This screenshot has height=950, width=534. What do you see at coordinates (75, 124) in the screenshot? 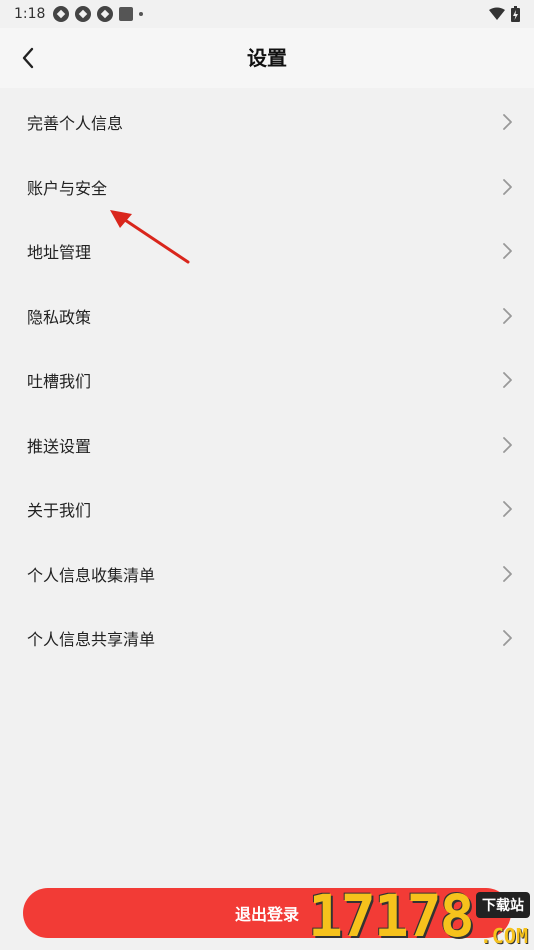
I see `menu-item-label: 完善个人信息` at bounding box center [75, 124].